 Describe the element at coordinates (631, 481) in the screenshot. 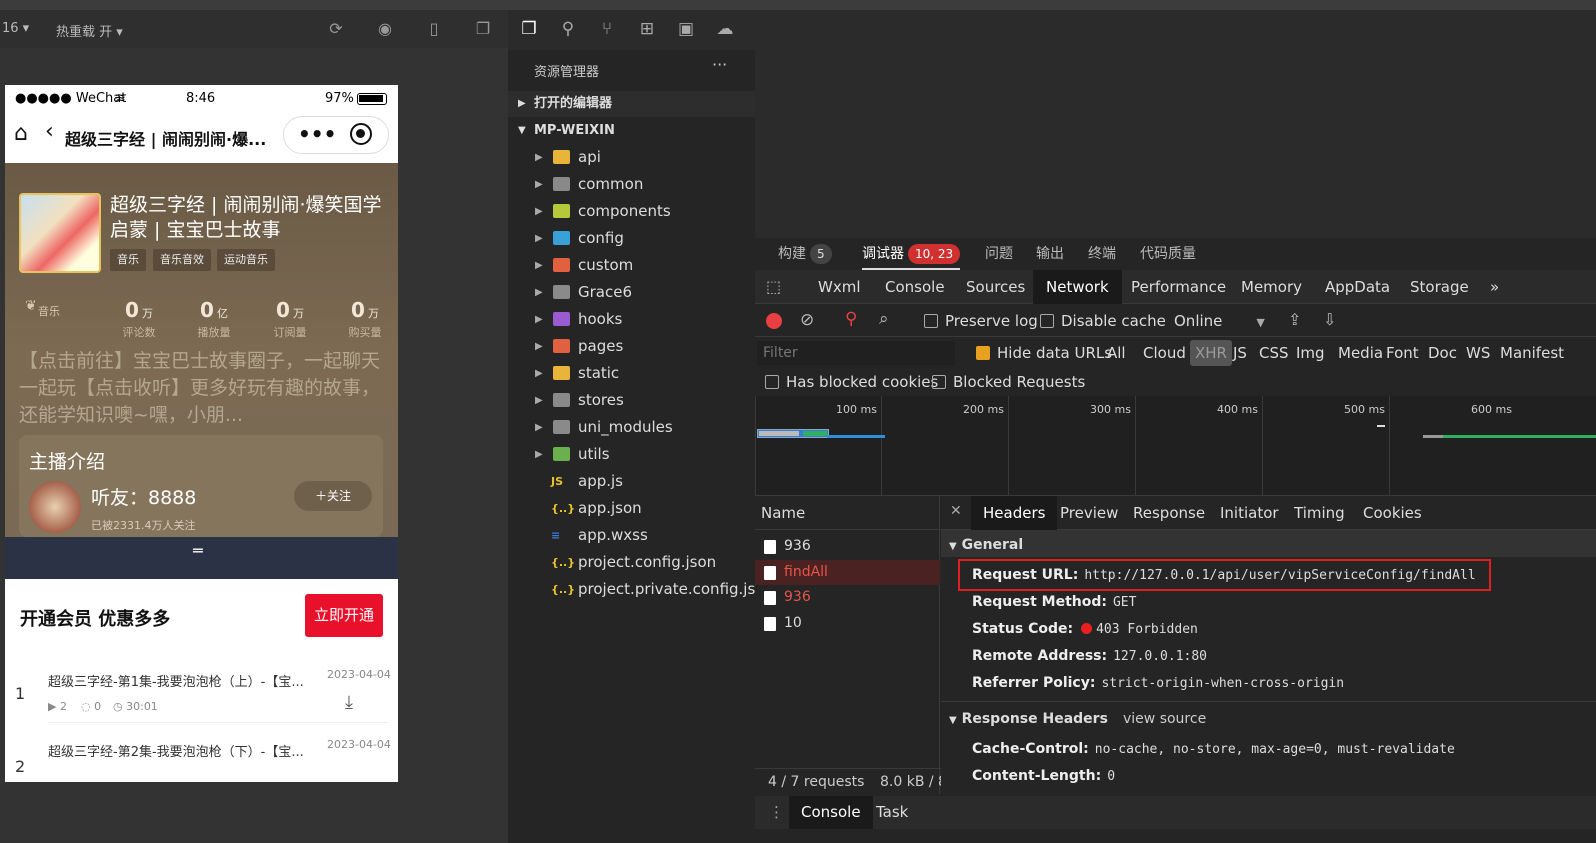

I see `file-item: JS app.js` at that location.